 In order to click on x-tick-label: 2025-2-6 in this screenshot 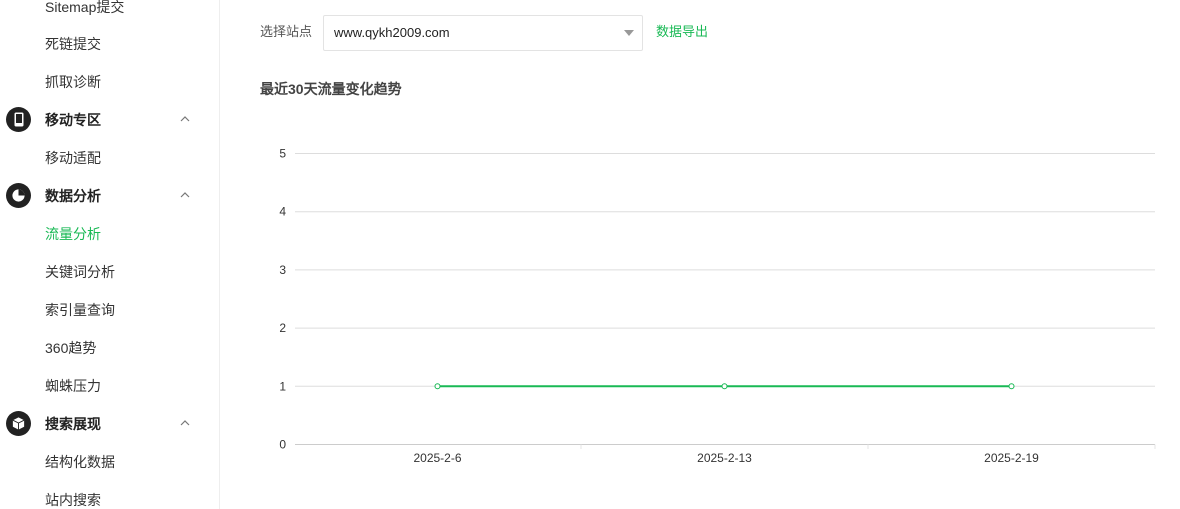, I will do `click(437, 458)`.